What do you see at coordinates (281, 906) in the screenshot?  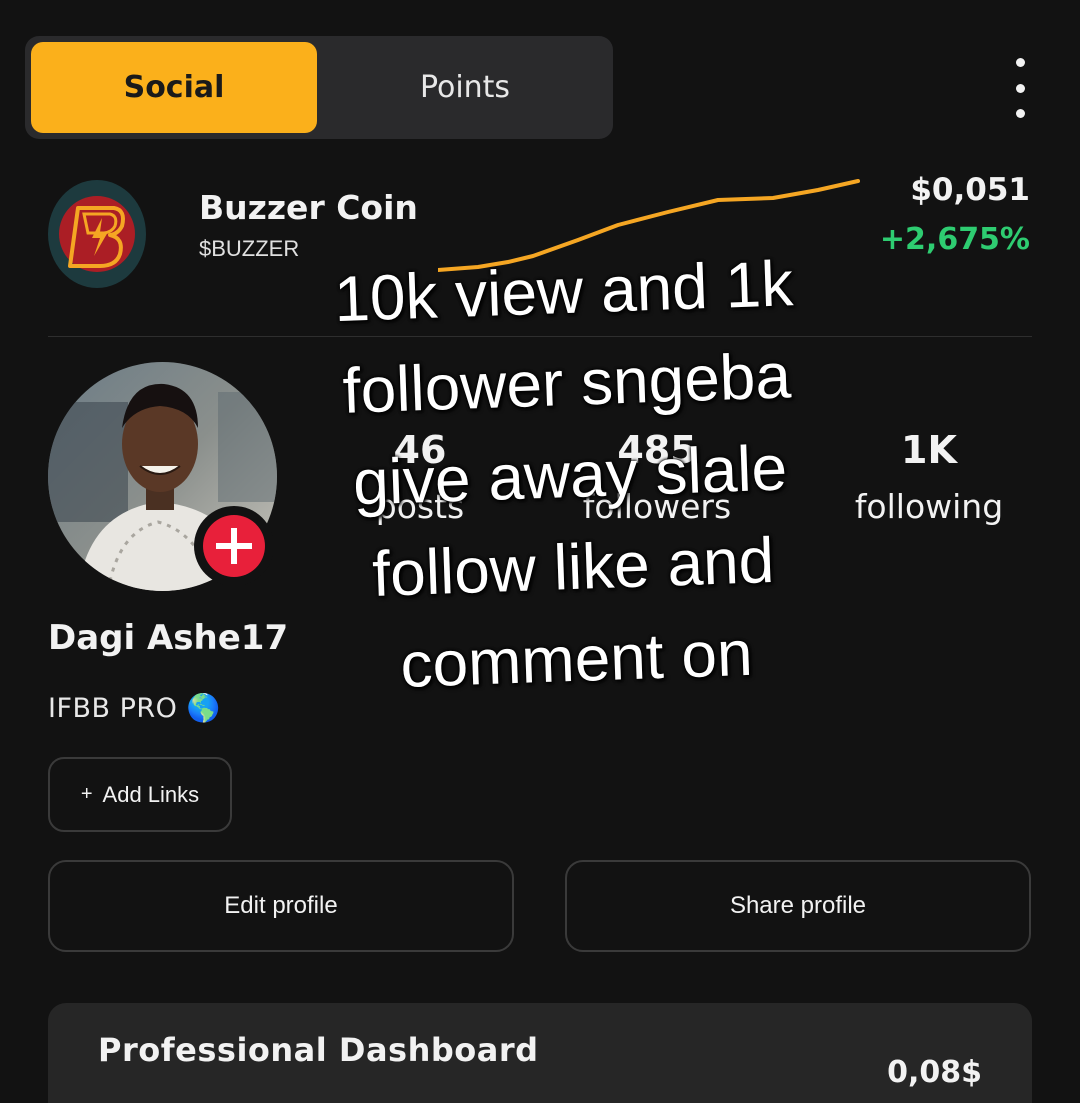 I see `edit-profile-button: Edit profile` at bounding box center [281, 906].